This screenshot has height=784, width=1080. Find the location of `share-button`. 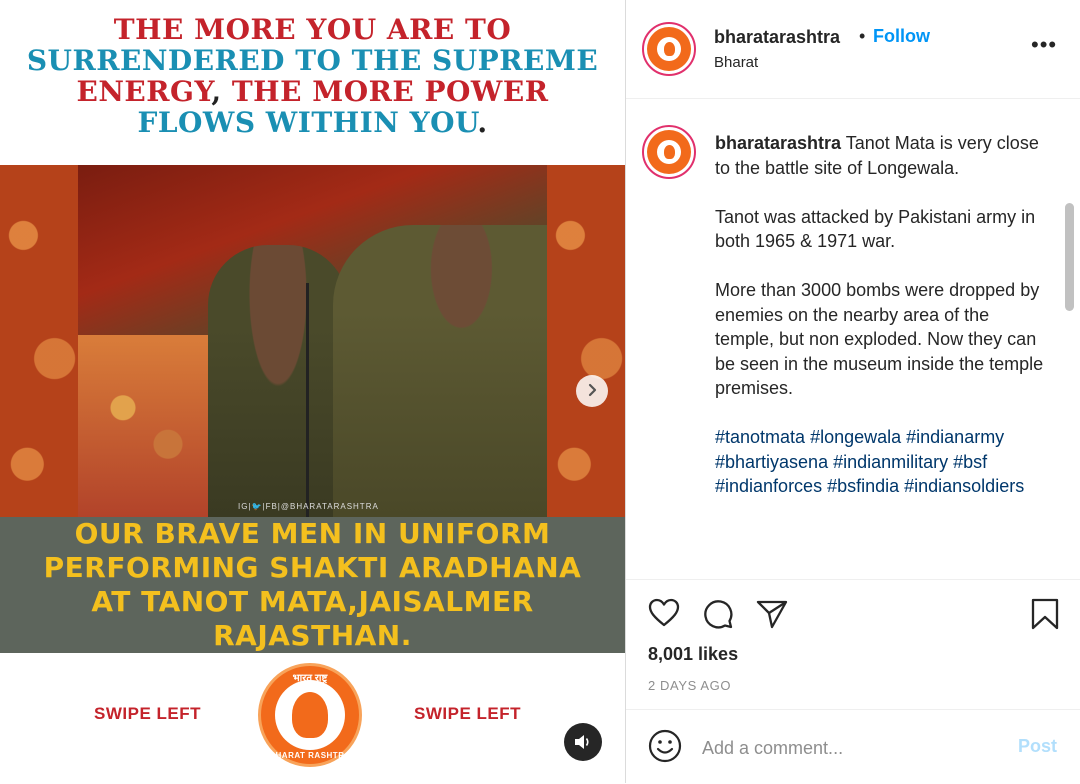

share-button is located at coordinates (772, 615).